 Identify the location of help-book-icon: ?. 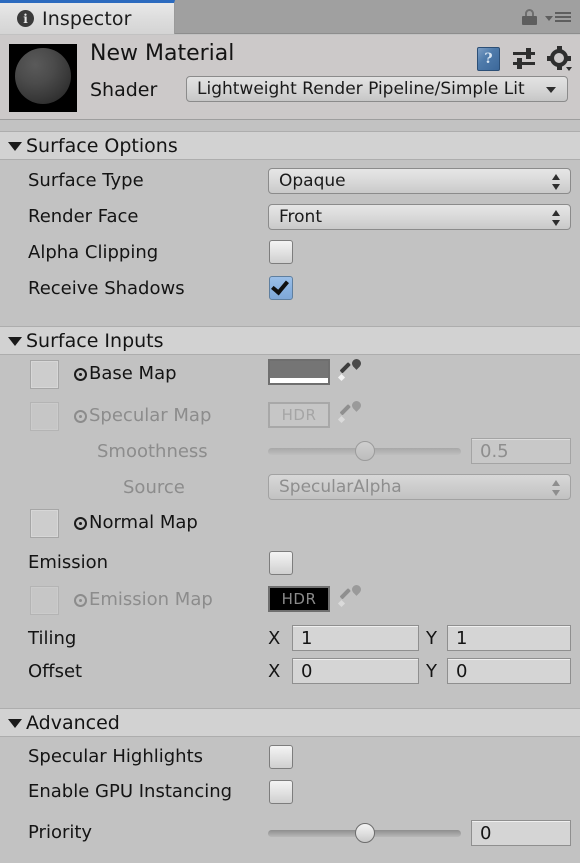
(488, 59).